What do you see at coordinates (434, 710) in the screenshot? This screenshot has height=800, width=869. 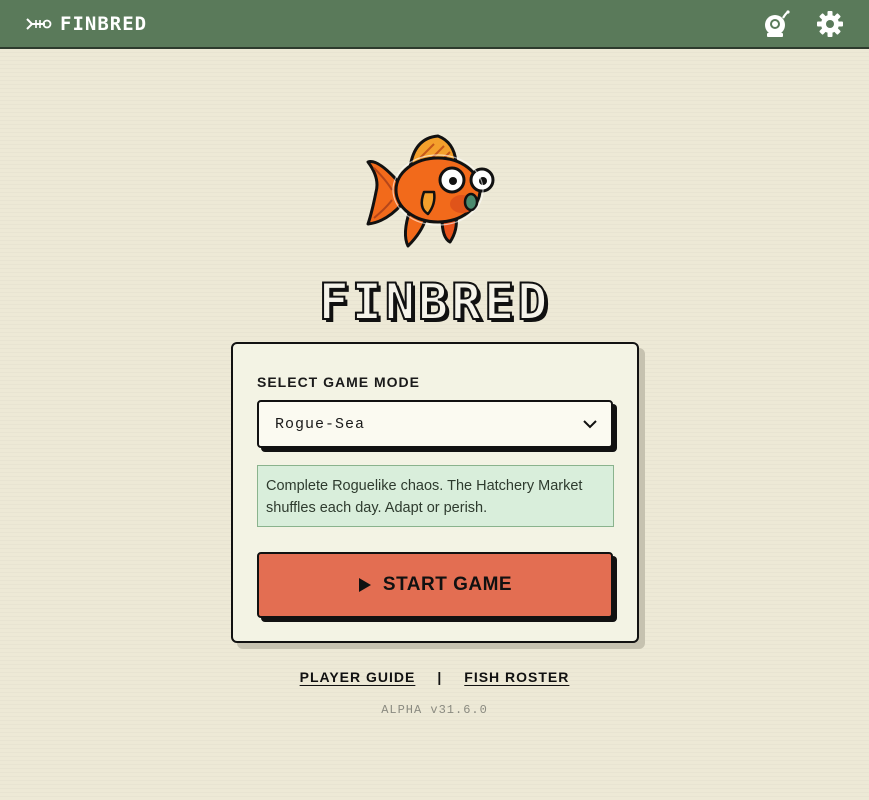 I see `version-label: ALPHA v31.6.0` at bounding box center [434, 710].